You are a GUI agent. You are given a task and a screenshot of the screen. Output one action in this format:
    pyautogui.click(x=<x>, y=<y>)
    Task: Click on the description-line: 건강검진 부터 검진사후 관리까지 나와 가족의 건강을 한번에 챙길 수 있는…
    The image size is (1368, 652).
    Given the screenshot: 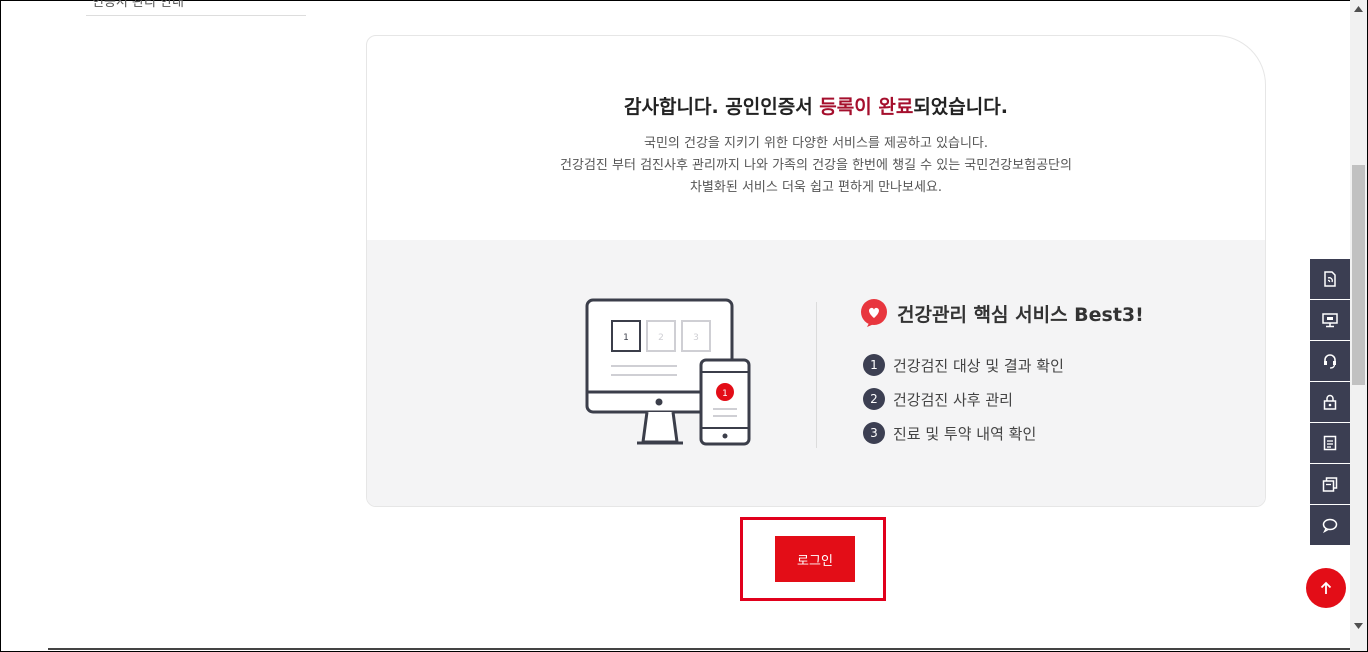 What is the action you would take?
    pyautogui.click(x=816, y=165)
    